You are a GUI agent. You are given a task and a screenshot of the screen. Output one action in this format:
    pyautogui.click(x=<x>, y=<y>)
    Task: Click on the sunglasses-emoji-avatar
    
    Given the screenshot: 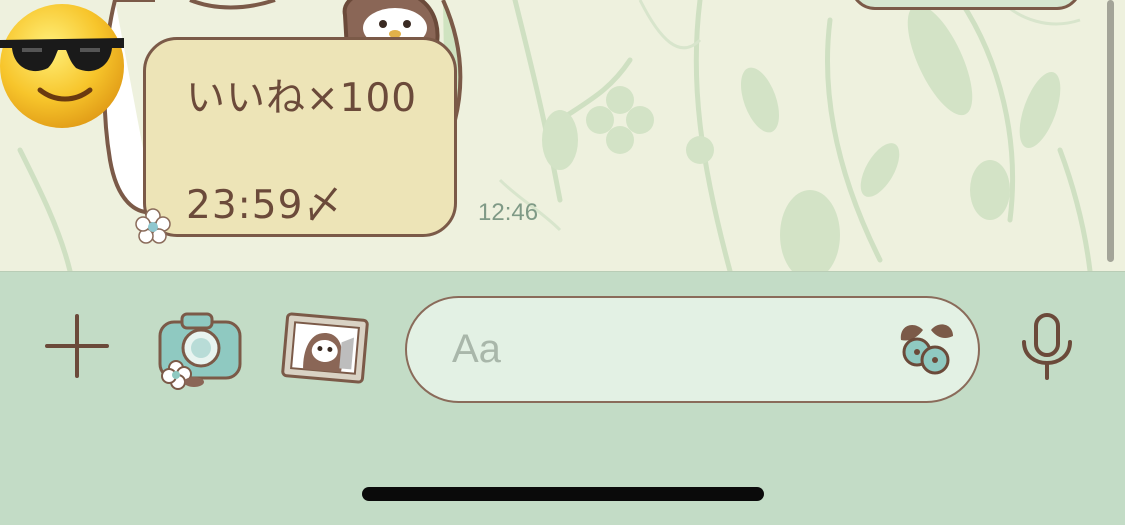 What is the action you would take?
    pyautogui.click(x=64, y=66)
    